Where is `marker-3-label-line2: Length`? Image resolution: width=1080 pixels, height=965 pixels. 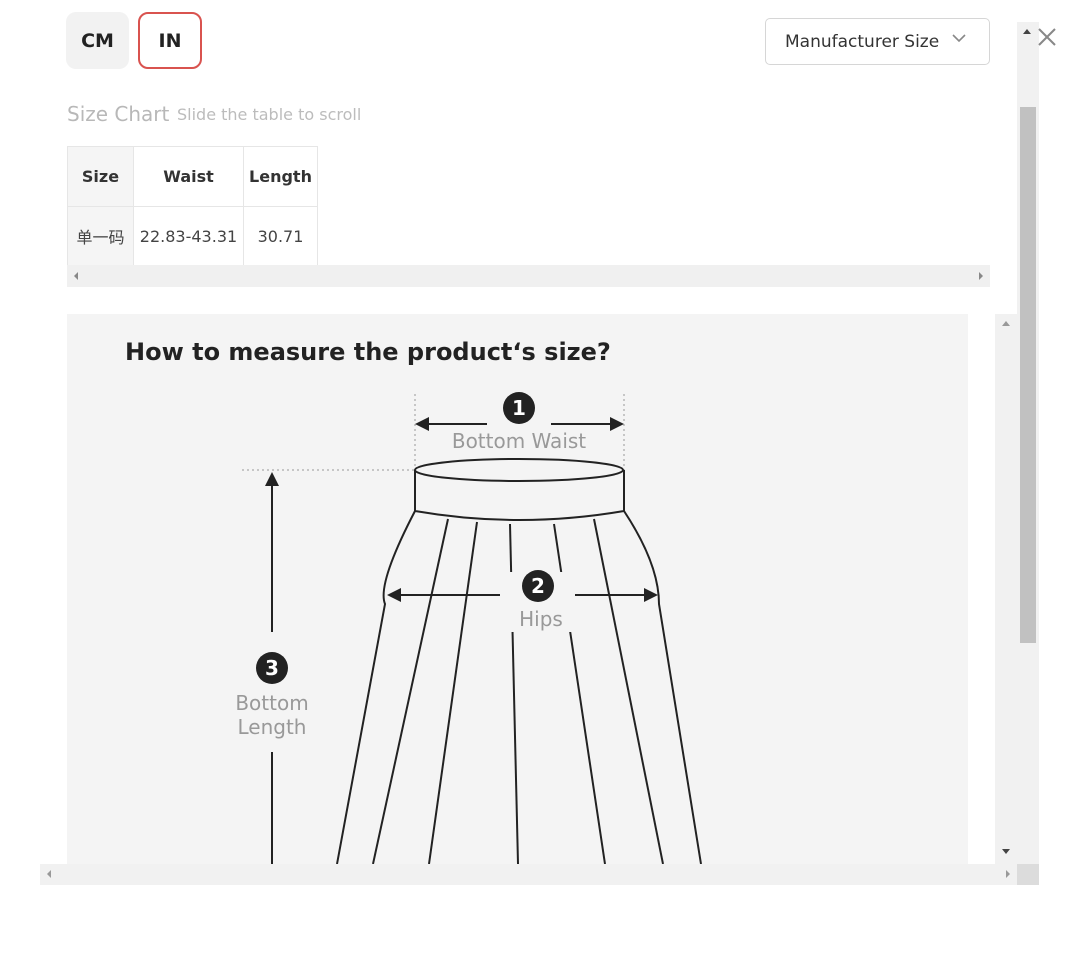
marker-3-label-line2: Length is located at coordinates (272, 727).